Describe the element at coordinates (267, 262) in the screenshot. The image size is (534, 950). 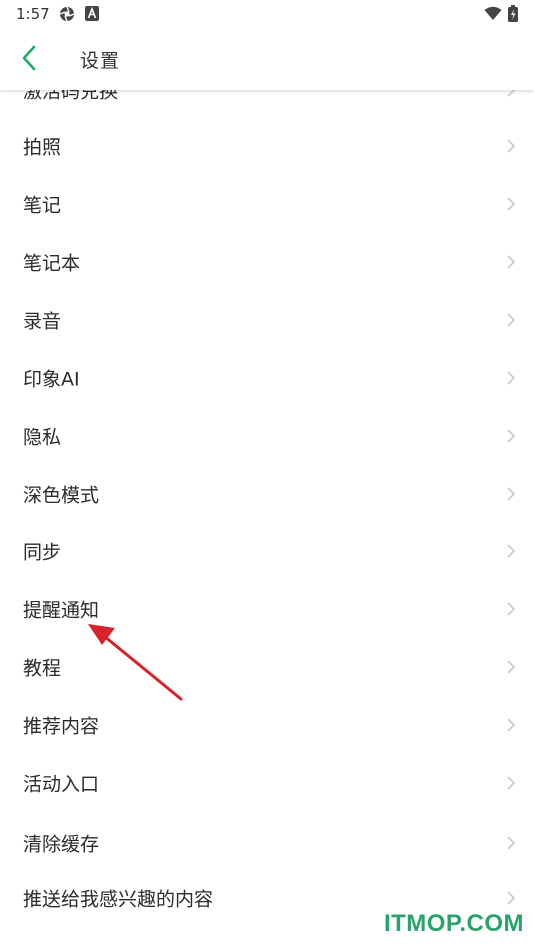
I see `settings-item-notebooks: 笔记本` at that location.